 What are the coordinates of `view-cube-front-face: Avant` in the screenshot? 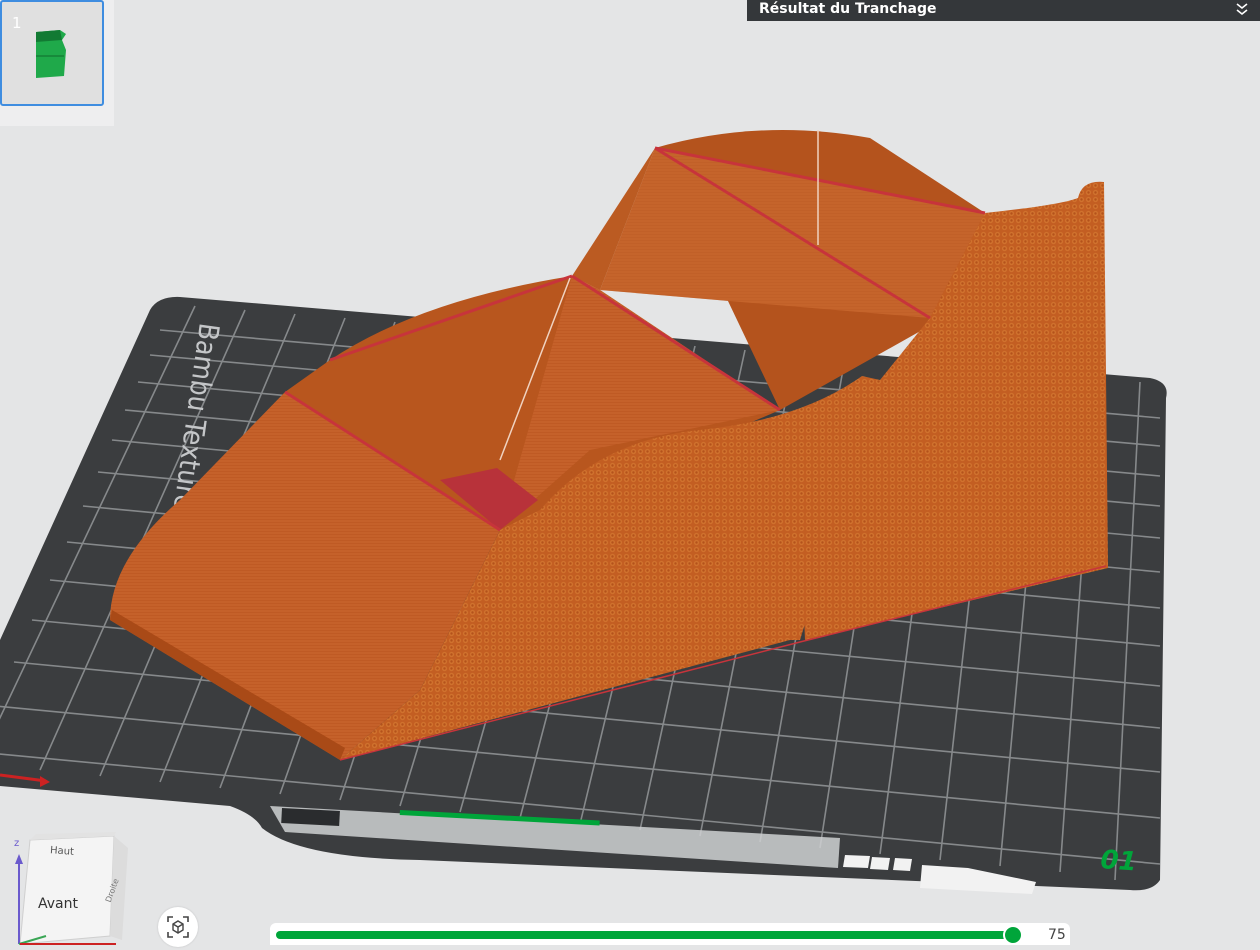 It's located at (58, 904).